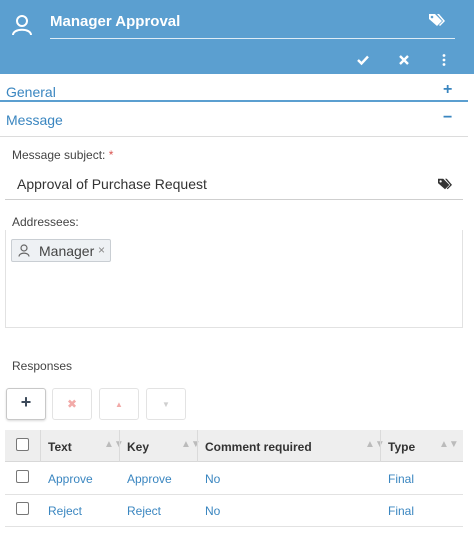 This screenshot has height=548, width=474. Describe the element at coordinates (237, 93) in the screenshot. I see `section-general: General +` at that location.